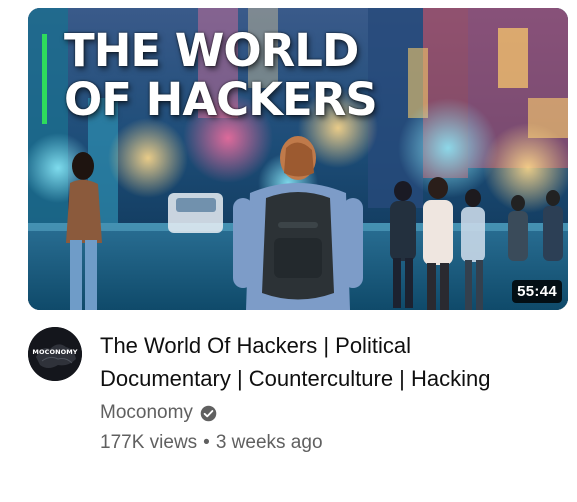  I want to click on video-title-line1: The World Of Hackers | Political, so click(255, 345).